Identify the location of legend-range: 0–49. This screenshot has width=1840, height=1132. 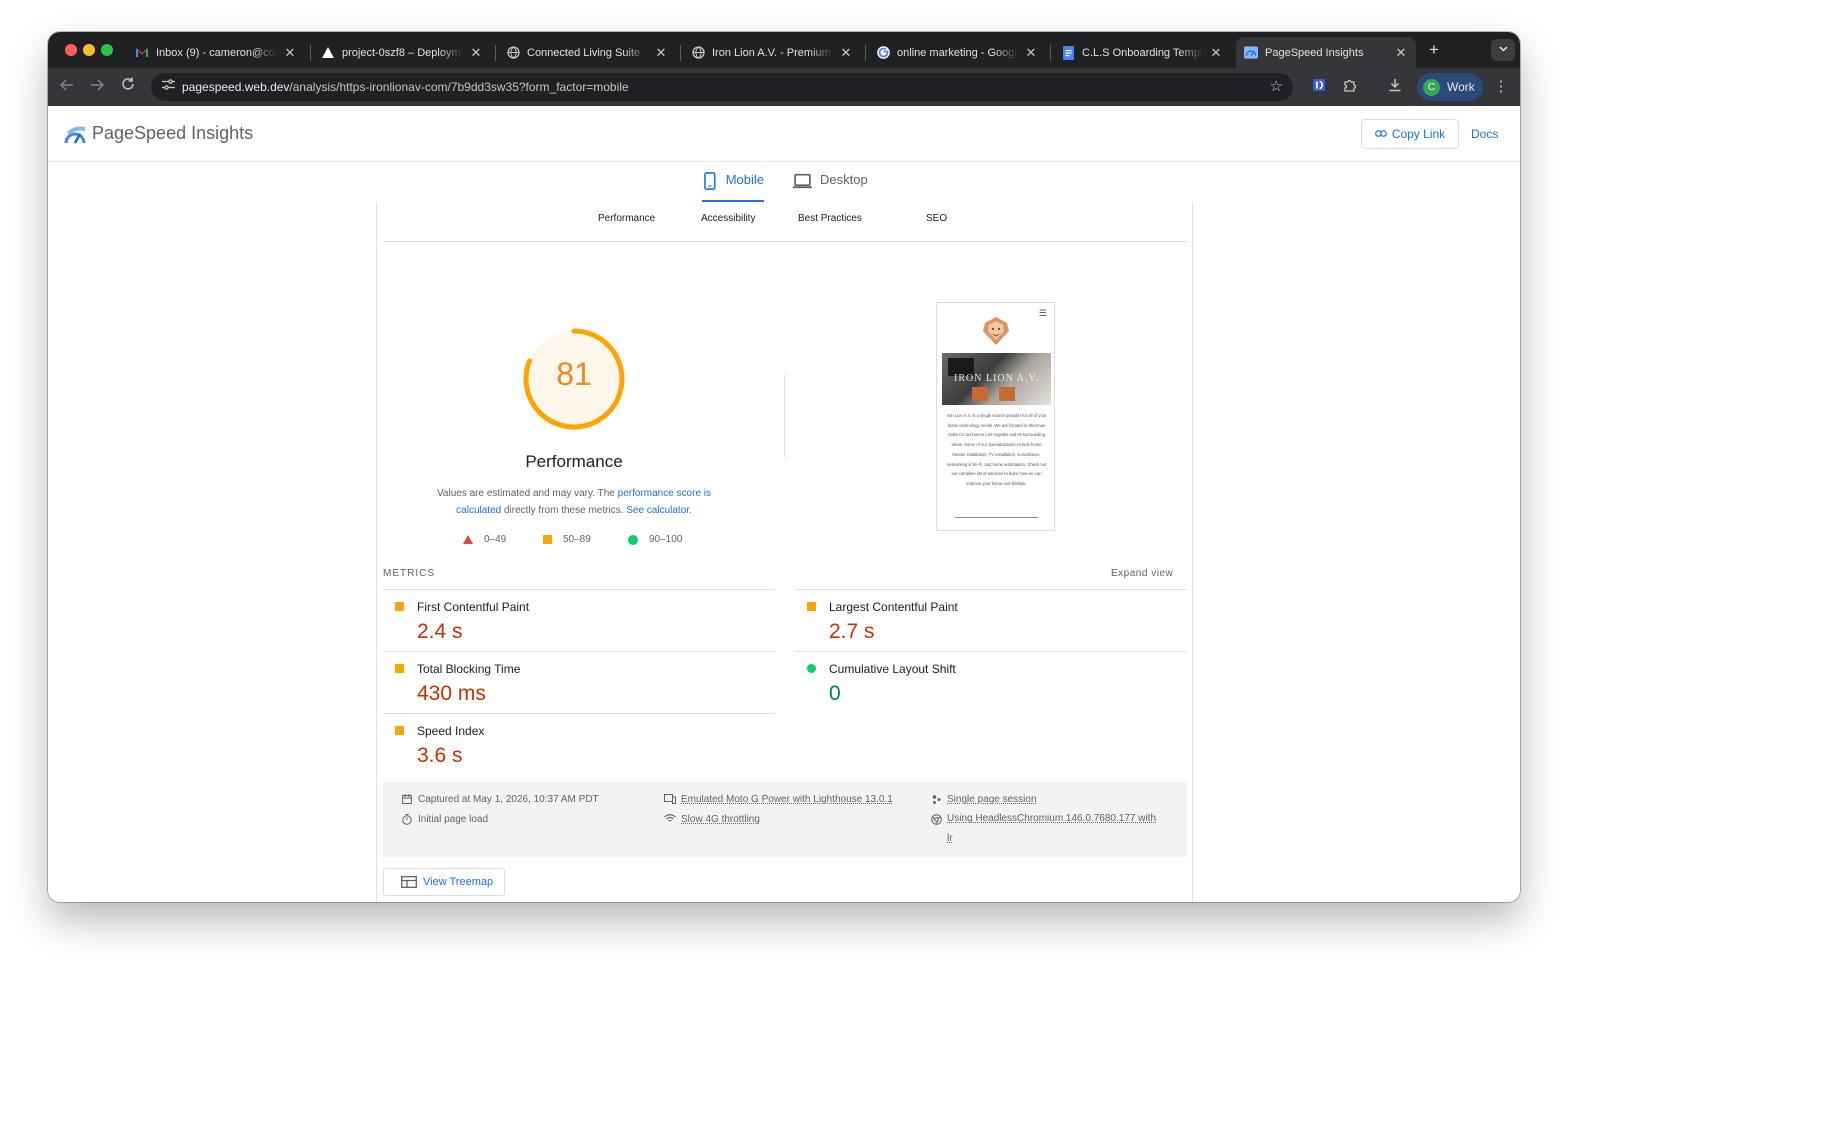
(495, 539).